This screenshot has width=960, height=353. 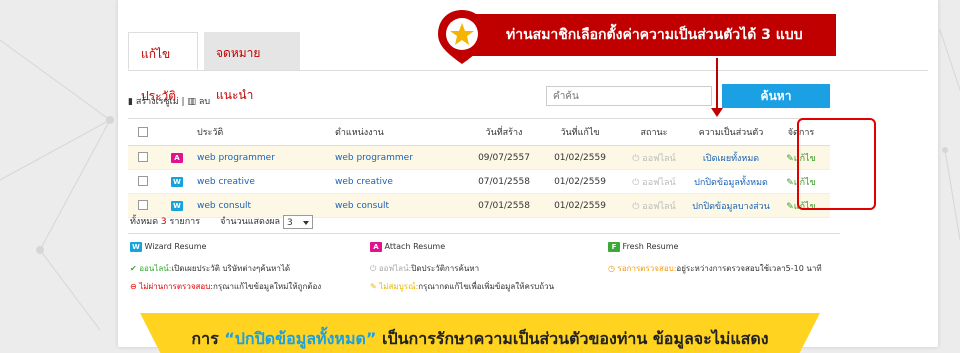 I want to click on position-link: web creative, so click(x=364, y=182).